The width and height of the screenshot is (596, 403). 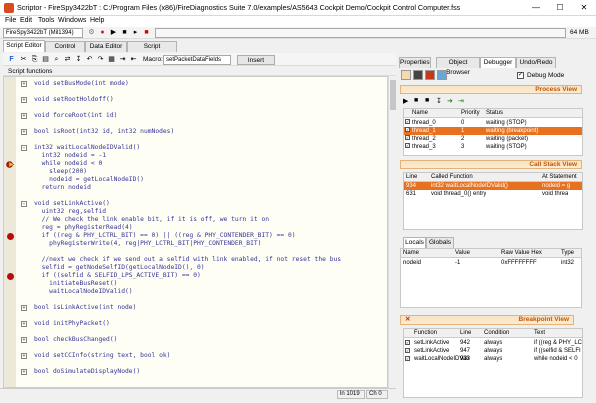 I want to click on call-stack-cell: nodeid = g, so click(x=556, y=186).